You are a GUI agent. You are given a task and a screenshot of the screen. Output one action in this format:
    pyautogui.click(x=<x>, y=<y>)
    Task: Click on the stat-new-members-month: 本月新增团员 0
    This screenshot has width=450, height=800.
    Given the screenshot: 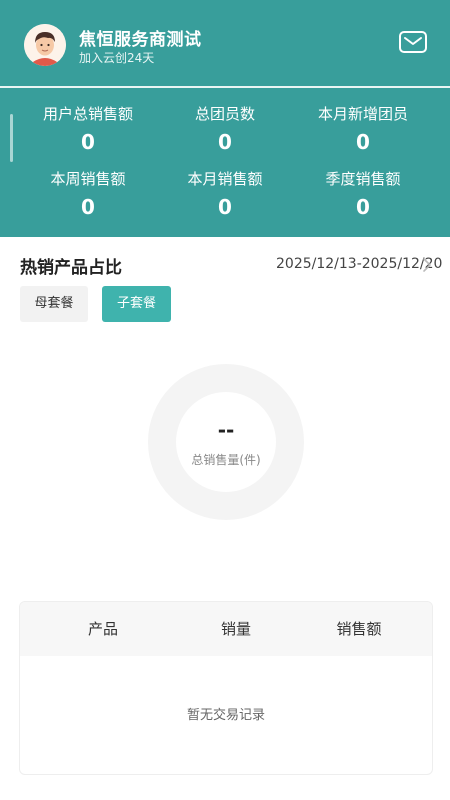 What is the action you would take?
    pyautogui.click(x=363, y=129)
    